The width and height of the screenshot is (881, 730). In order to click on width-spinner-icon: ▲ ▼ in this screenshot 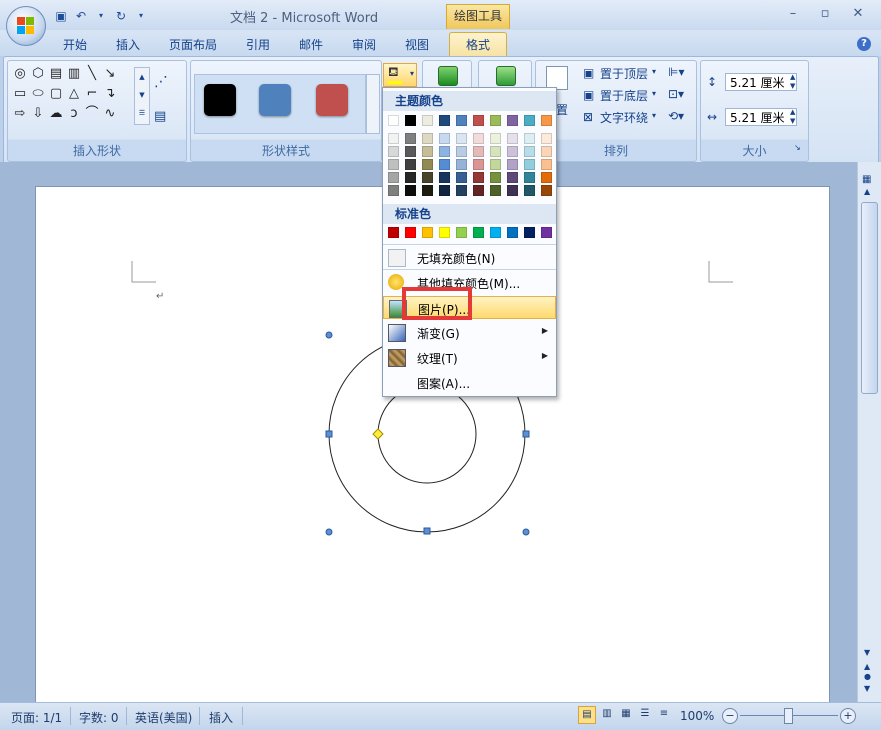, I will do `click(792, 117)`.